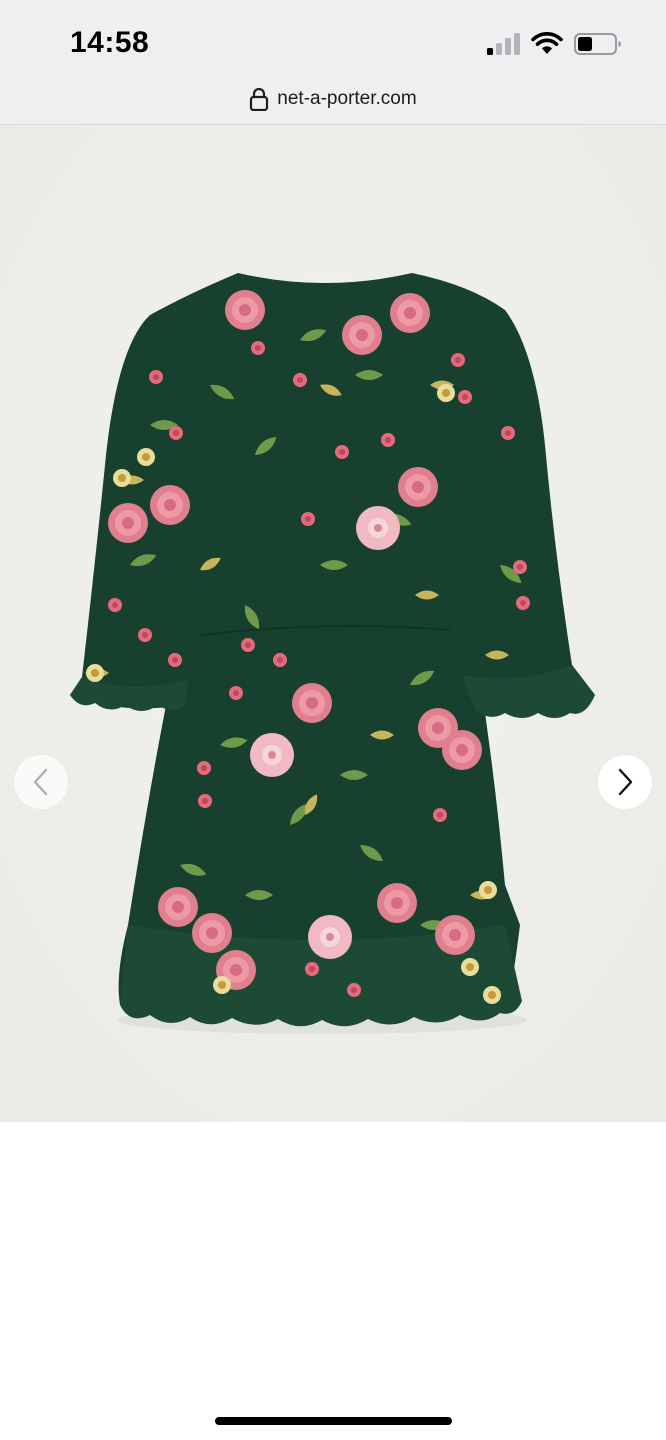 The height and width of the screenshot is (1440, 666). I want to click on home-indicator, so click(333, 1421).